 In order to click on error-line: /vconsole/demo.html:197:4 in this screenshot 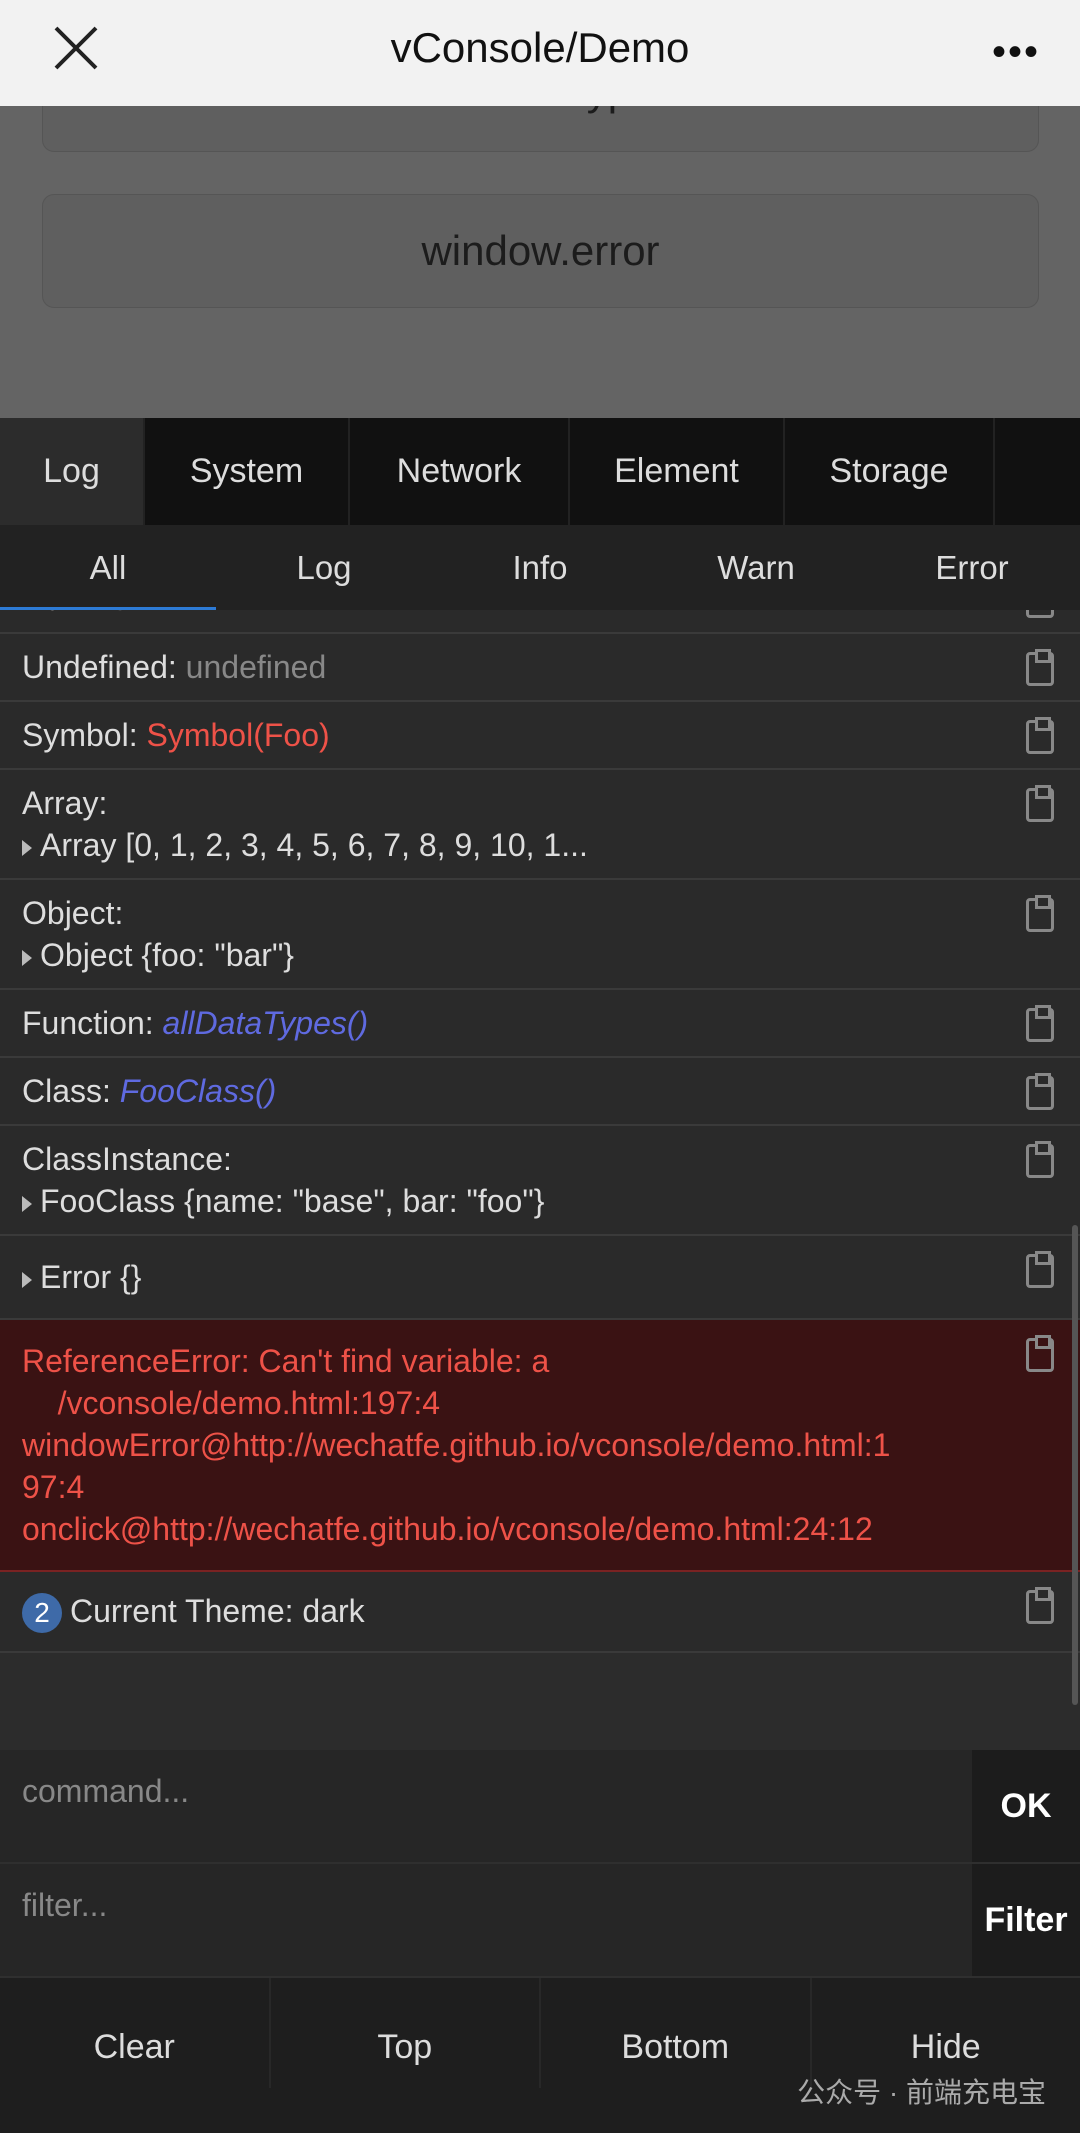, I will do `click(231, 1403)`.